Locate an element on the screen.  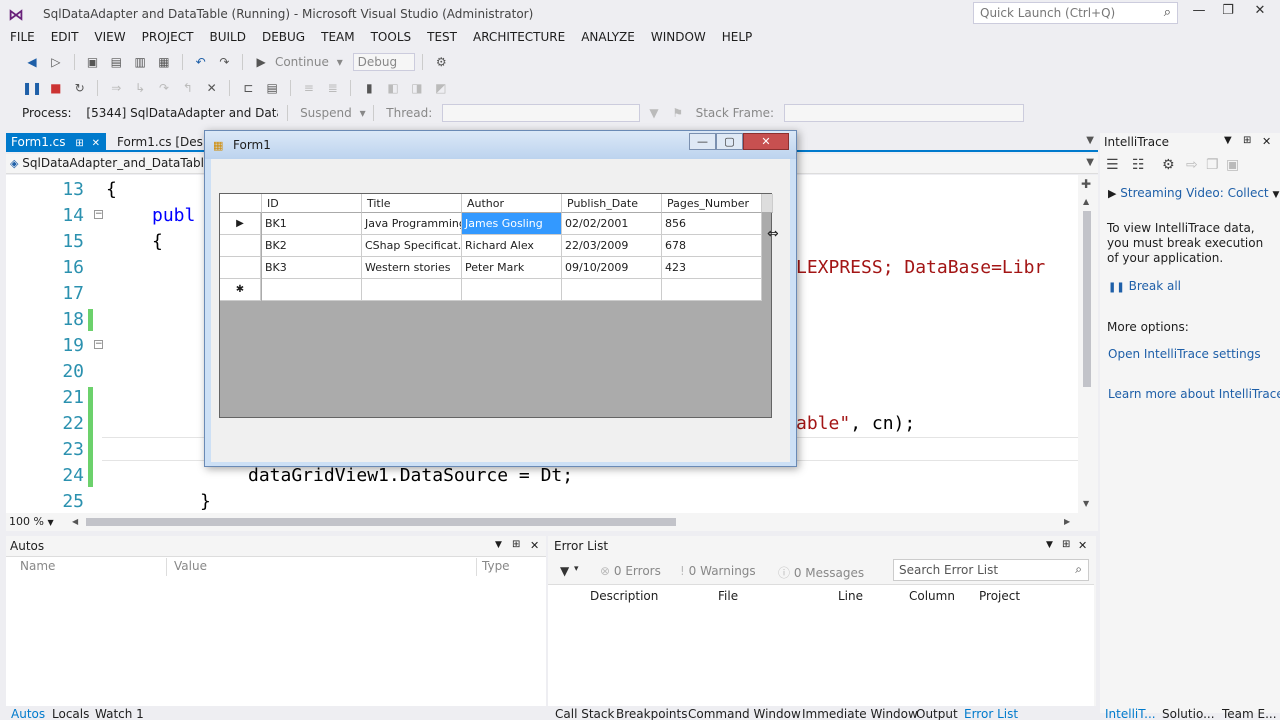
column-header-pages-number: Pages_Number is located at coordinates (712, 203).